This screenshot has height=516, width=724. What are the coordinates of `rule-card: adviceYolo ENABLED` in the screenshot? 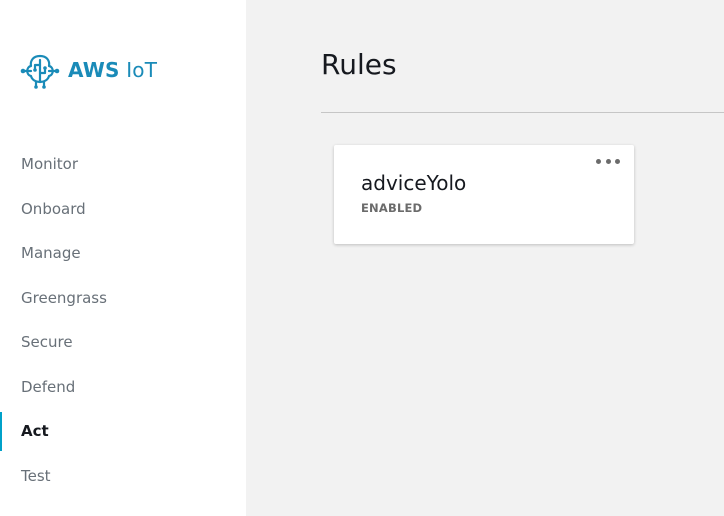 It's located at (484, 194).